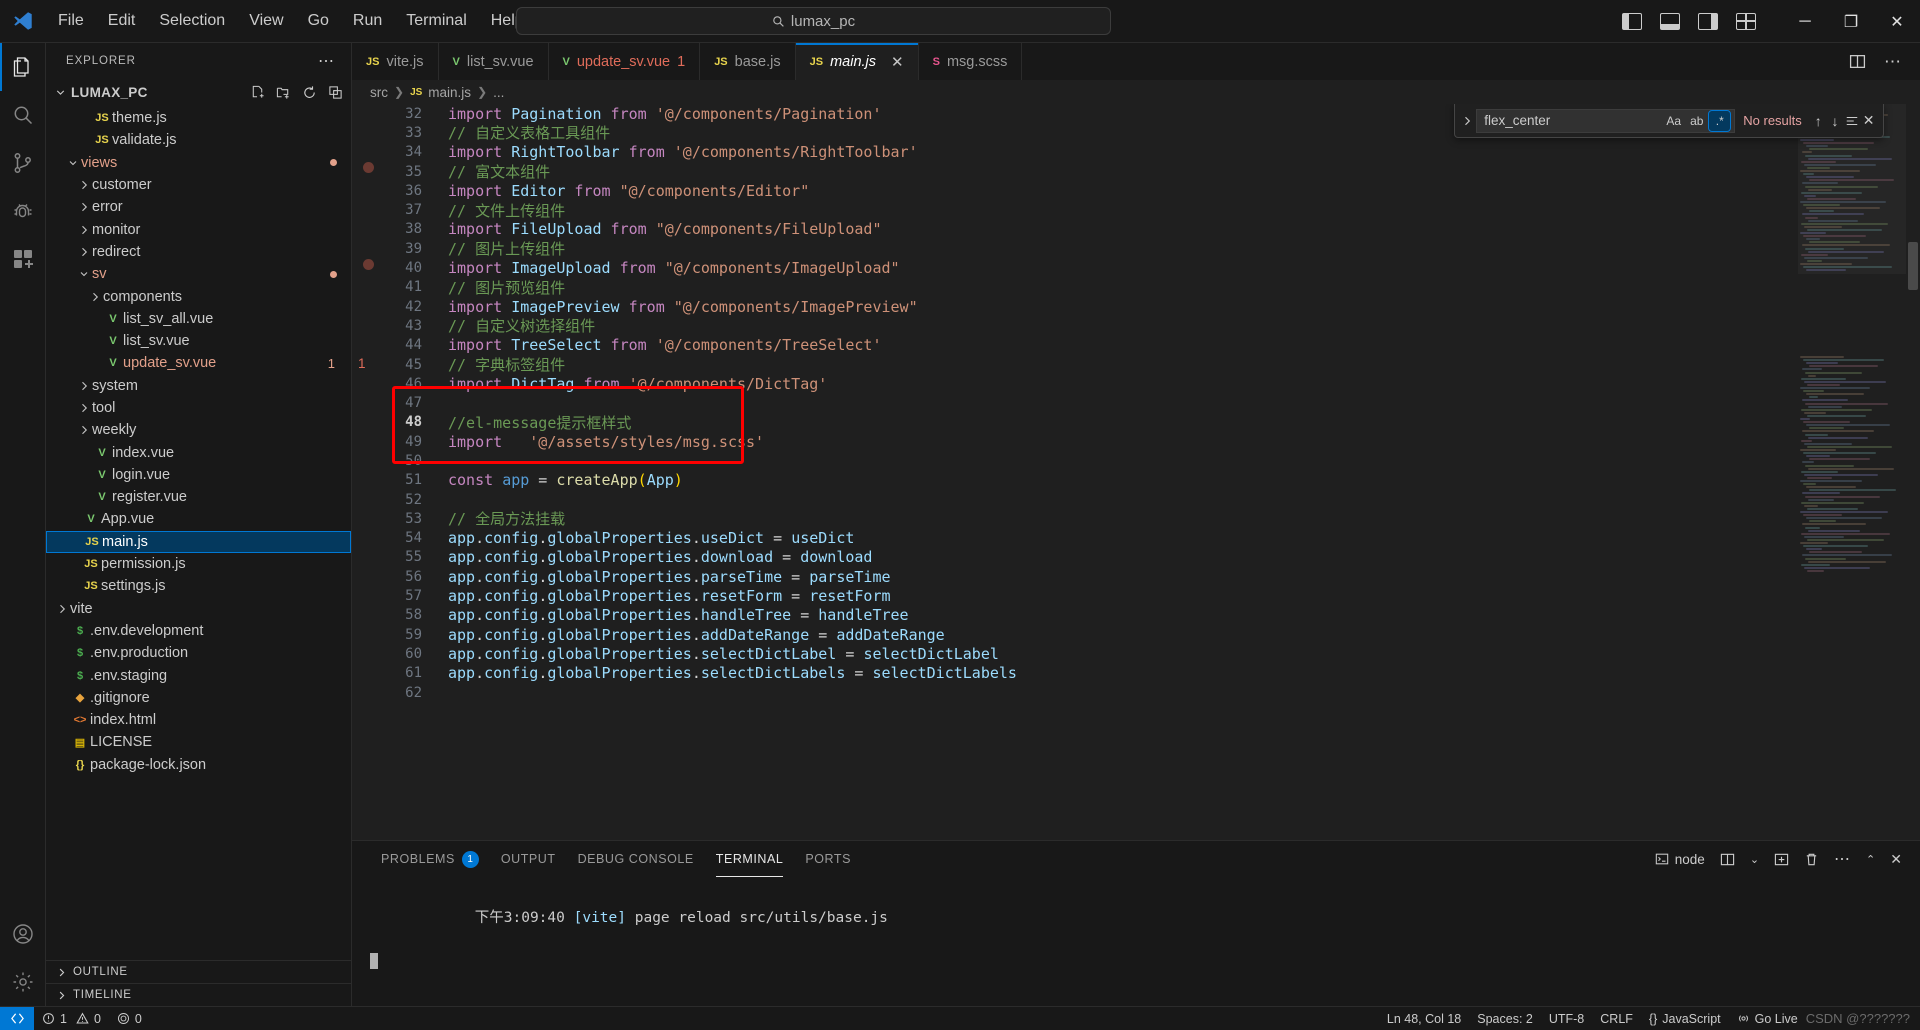  I want to click on status-encoding: UTF-8, so click(1566, 1018).